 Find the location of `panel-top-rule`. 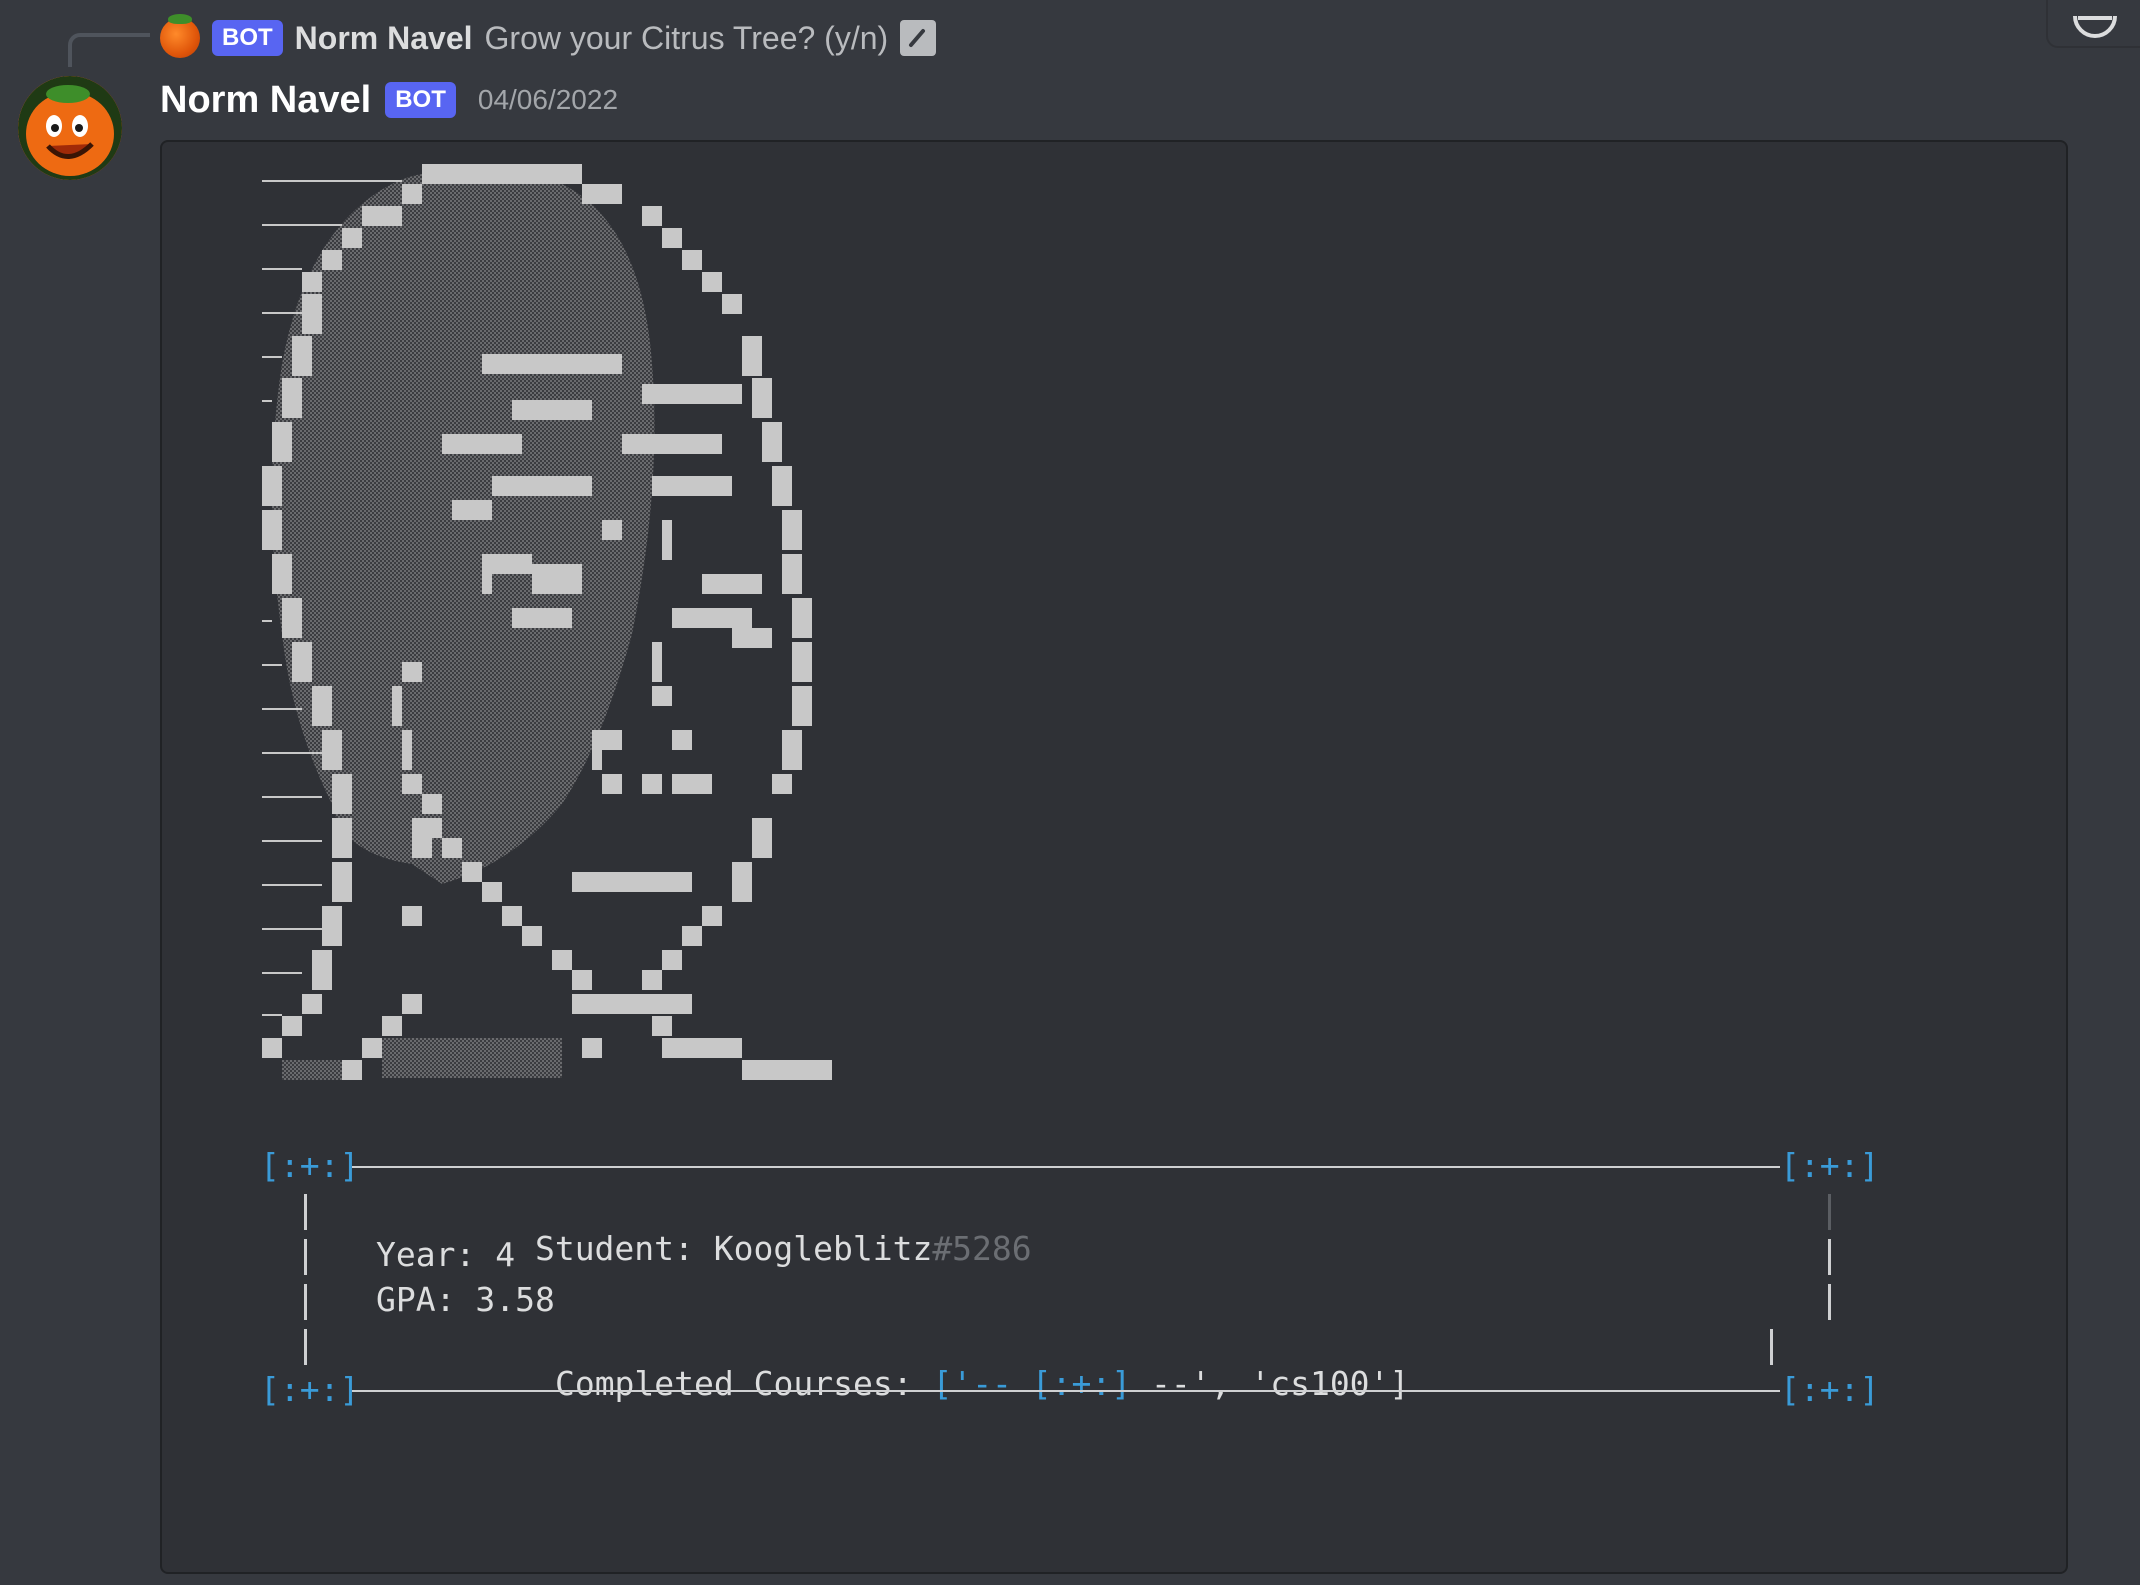

panel-top-rule is located at coordinates (1066, 1167).